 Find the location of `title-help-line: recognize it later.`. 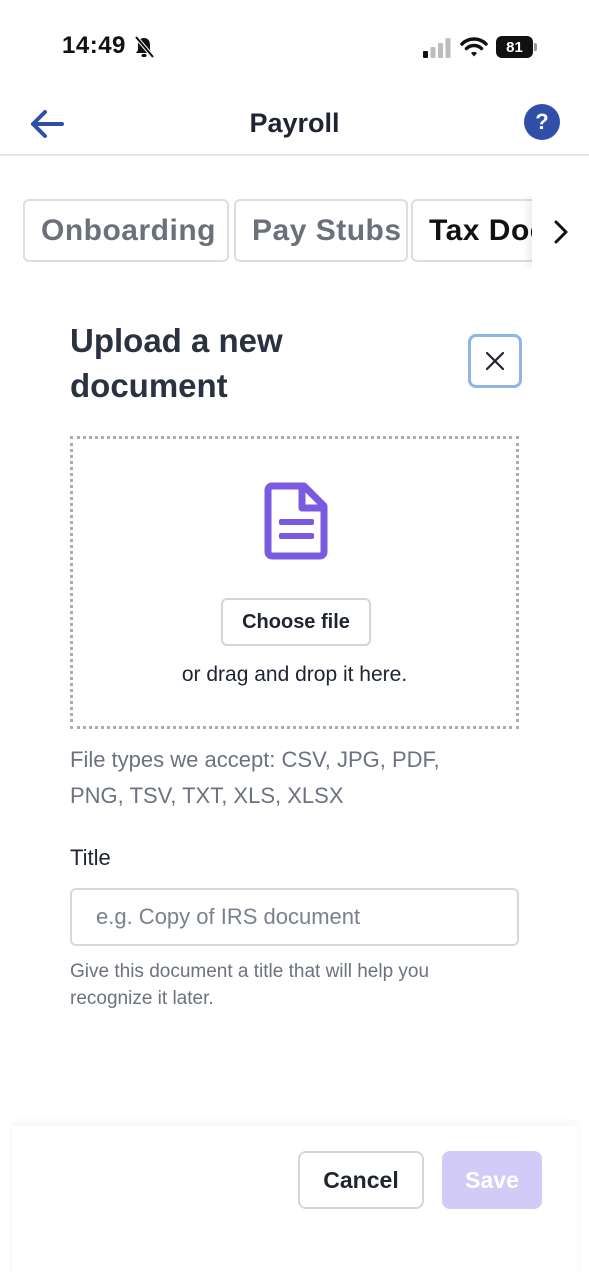

title-help-line: recognize it later. is located at coordinates (142, 998).